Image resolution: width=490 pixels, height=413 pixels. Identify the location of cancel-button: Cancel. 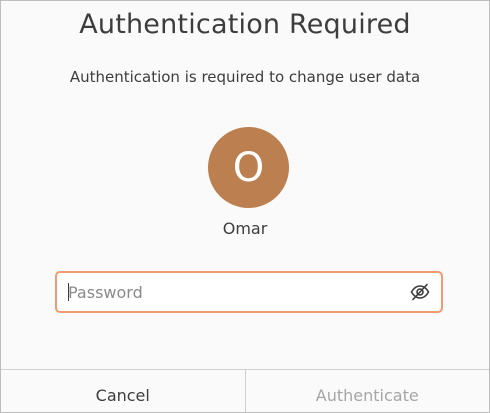
(123, 391).